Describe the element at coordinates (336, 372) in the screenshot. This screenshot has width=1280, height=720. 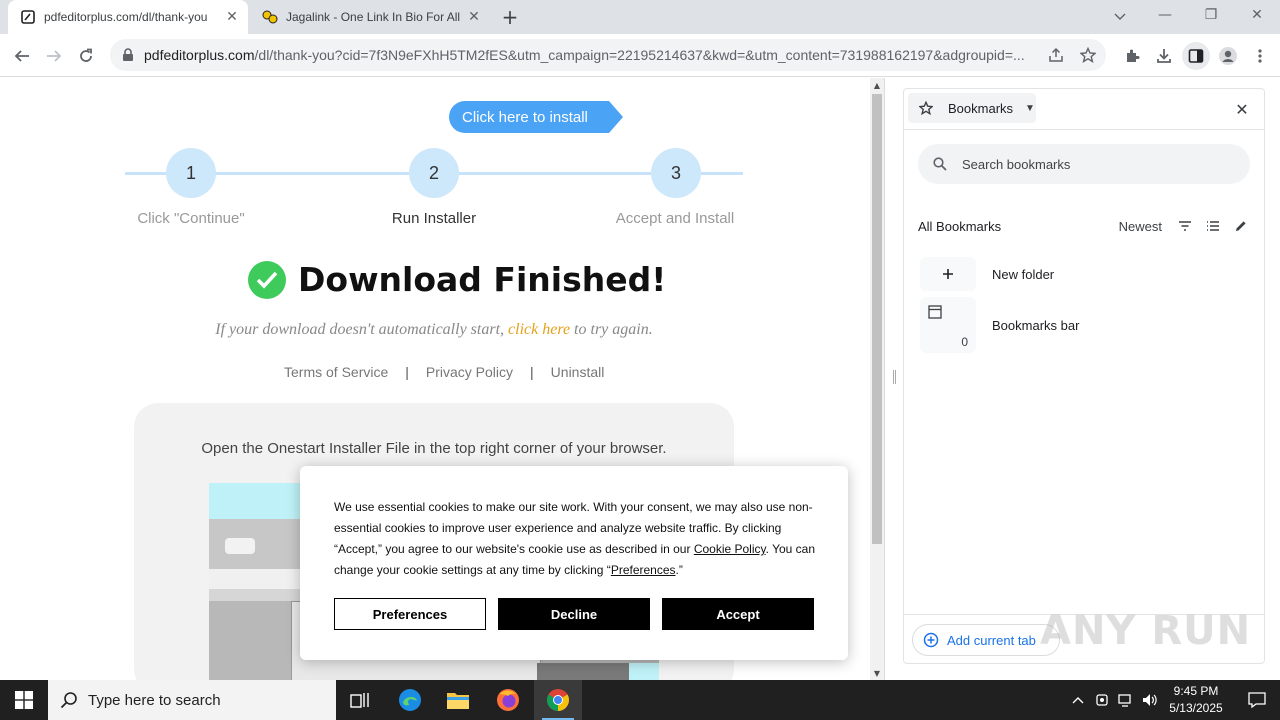
I see `terms-of-service-link: Terms of Service` at that location.